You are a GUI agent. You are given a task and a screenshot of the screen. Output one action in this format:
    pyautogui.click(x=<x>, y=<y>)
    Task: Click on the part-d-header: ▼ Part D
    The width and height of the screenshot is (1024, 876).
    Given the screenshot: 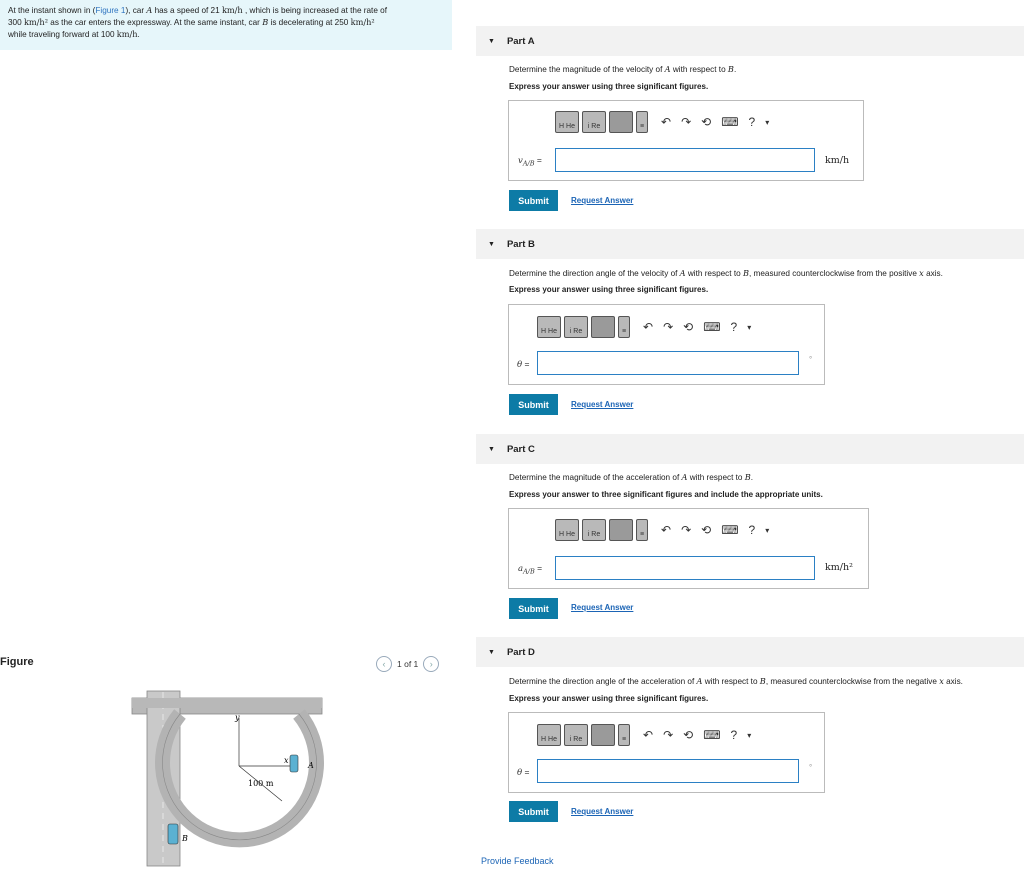 What is the action you would take?
    pyautogui.click(x=750, y=652)
    